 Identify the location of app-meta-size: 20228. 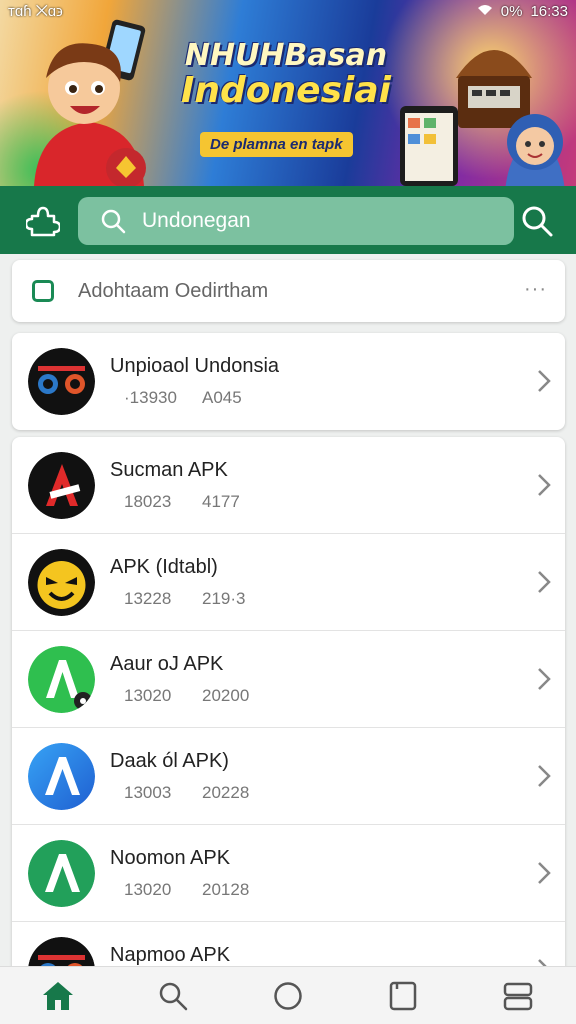
(226, 792).